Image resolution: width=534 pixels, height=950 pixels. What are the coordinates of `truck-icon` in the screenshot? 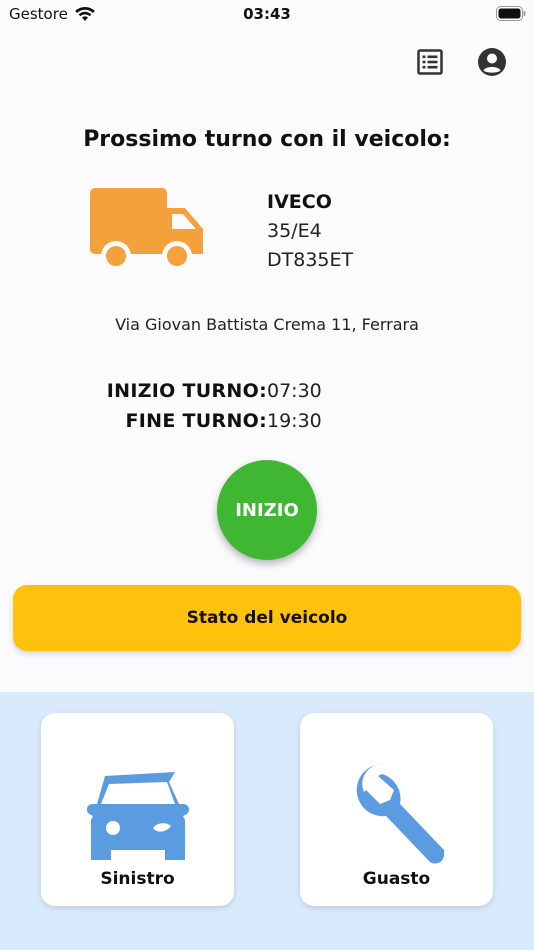 It's located at (146, 229).